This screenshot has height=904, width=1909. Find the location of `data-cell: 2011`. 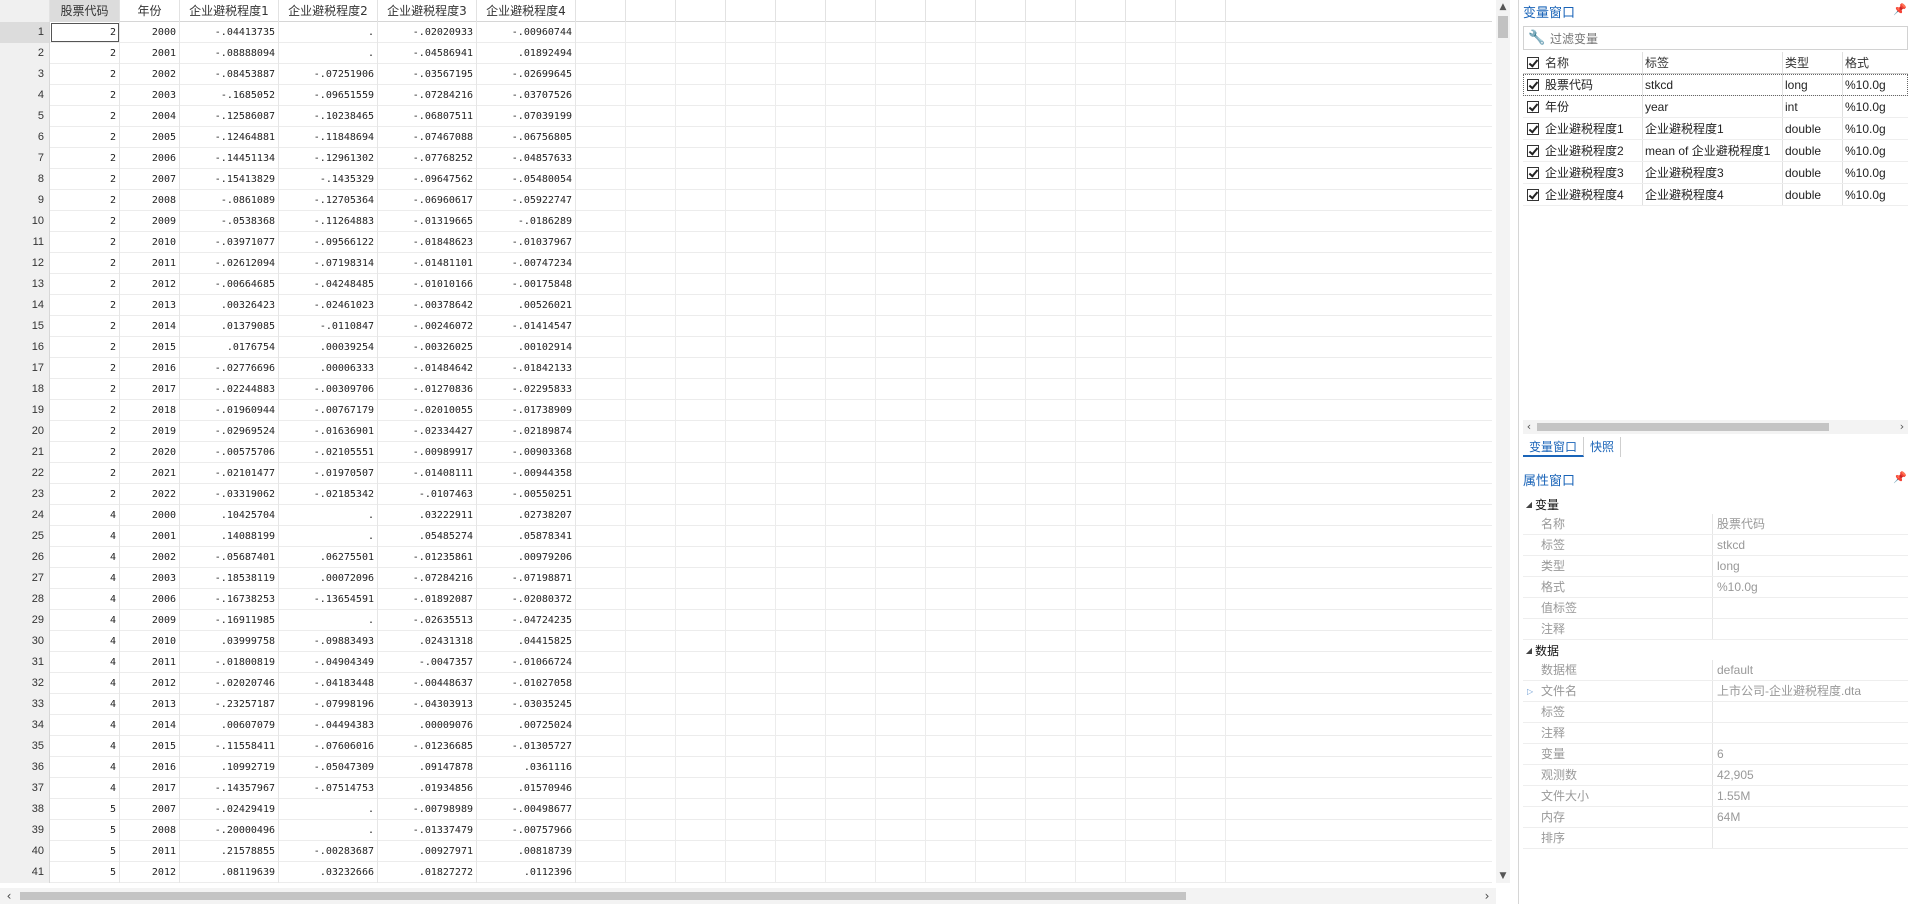

data-cell: 2011 is located at coordinates (150, 662).